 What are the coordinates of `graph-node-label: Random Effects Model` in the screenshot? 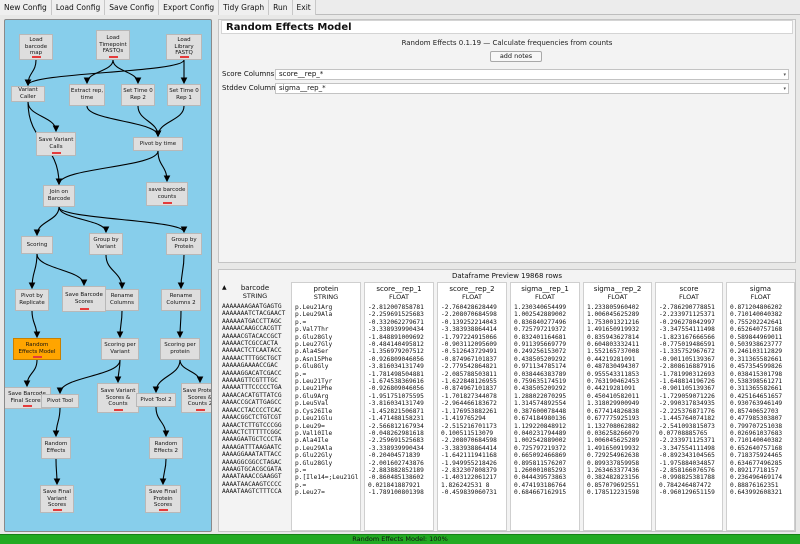 It's located at (37, 348).